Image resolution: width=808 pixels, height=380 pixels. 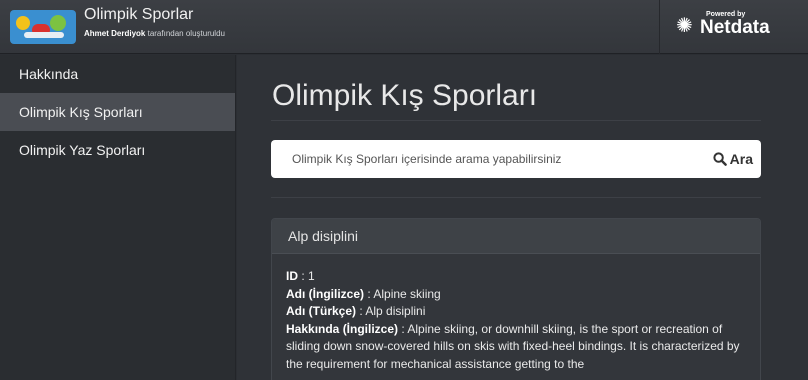 What do you see at coordinates (186, 33) in the screenshot?
I see `subtitle-text: tarafından oluşturuldu` at bounding box center [186, 33].